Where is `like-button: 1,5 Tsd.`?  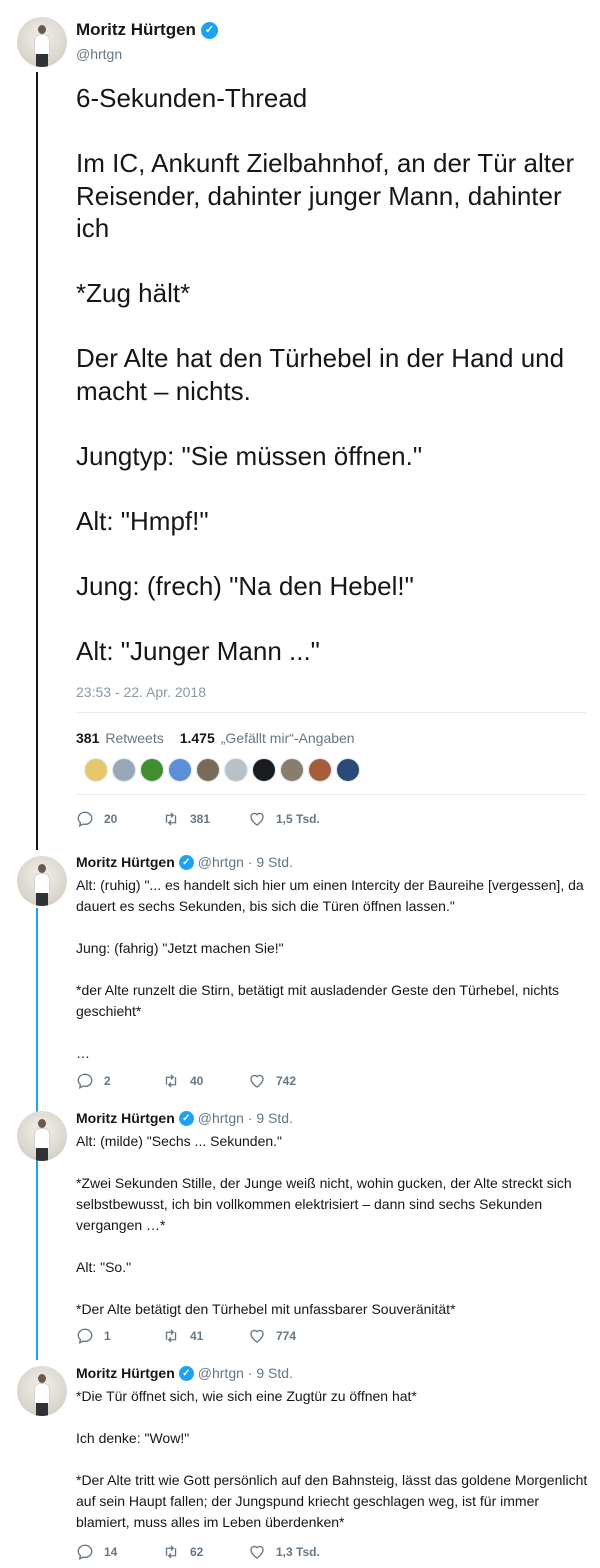 like-button: 1,5 Tsd. is located at coordinates (288, 819).